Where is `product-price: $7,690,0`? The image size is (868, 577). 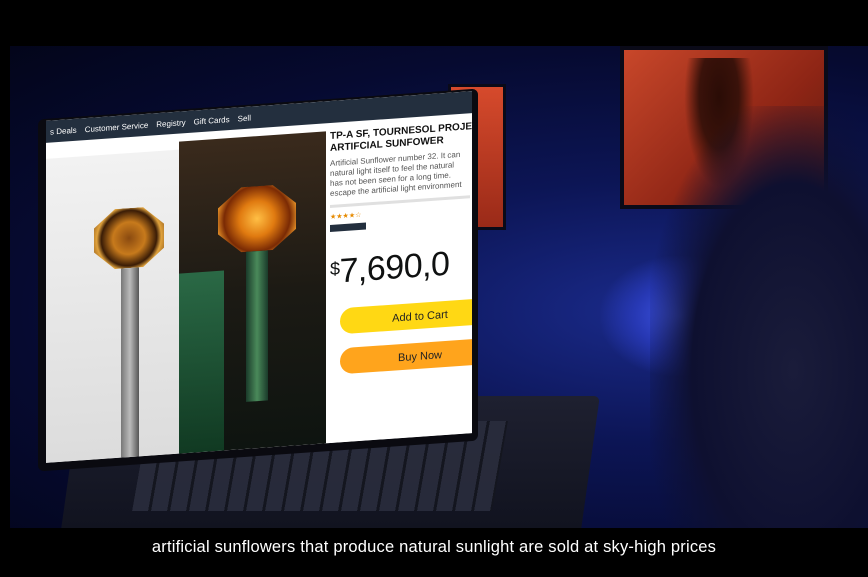 product-price: $7,690,0 is located at coordinates (389, 268).